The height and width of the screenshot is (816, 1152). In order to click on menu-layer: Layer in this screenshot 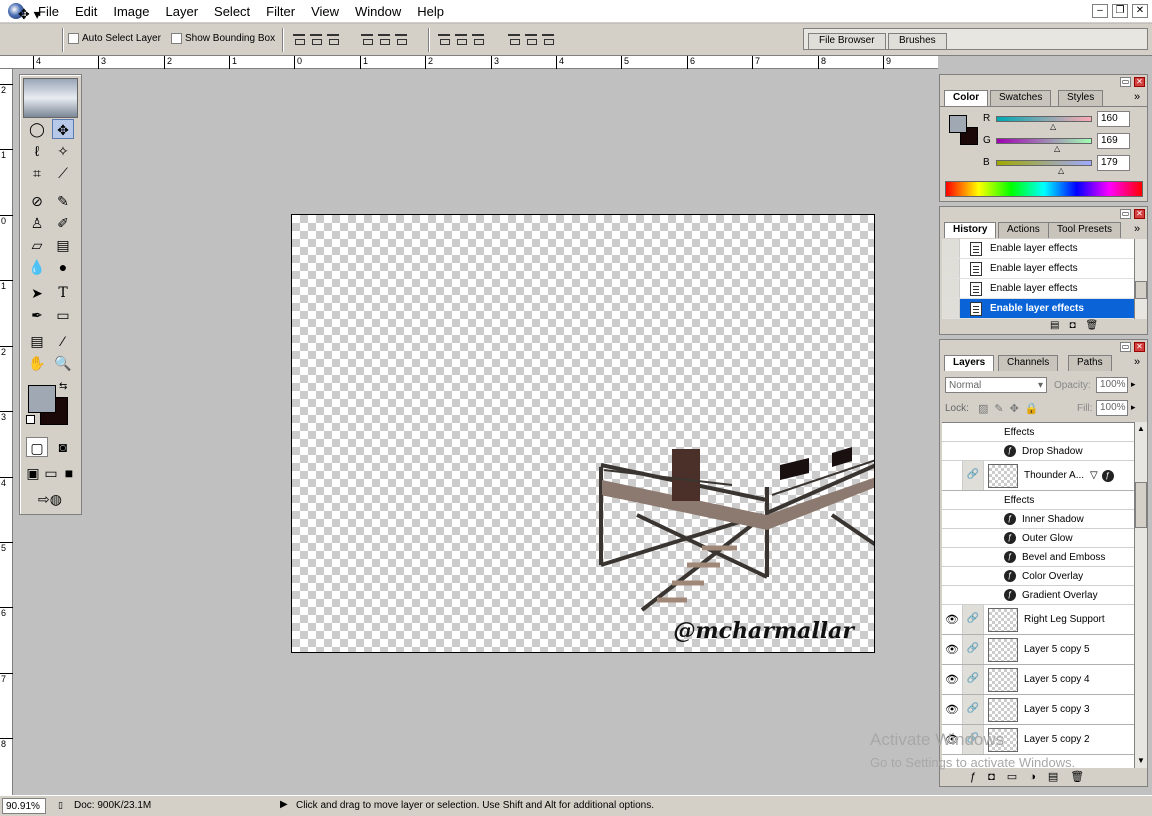, I will do `click(182, 11)`.